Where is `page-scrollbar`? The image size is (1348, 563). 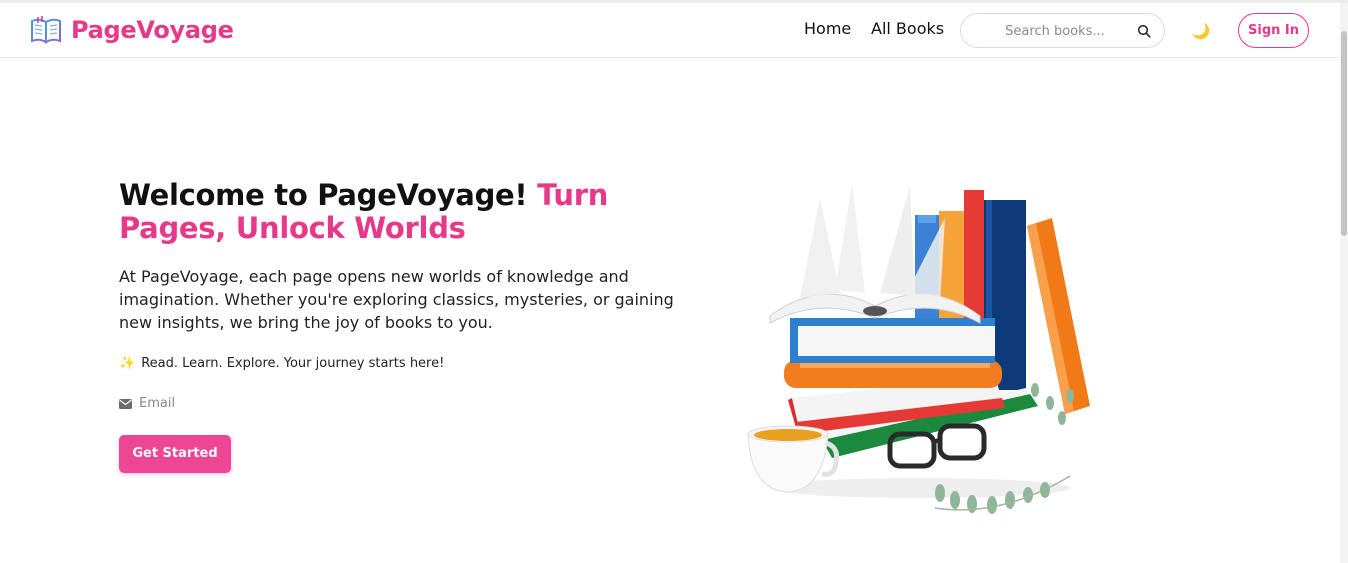
page-scrollbar is located at coordinates (1344, 283).